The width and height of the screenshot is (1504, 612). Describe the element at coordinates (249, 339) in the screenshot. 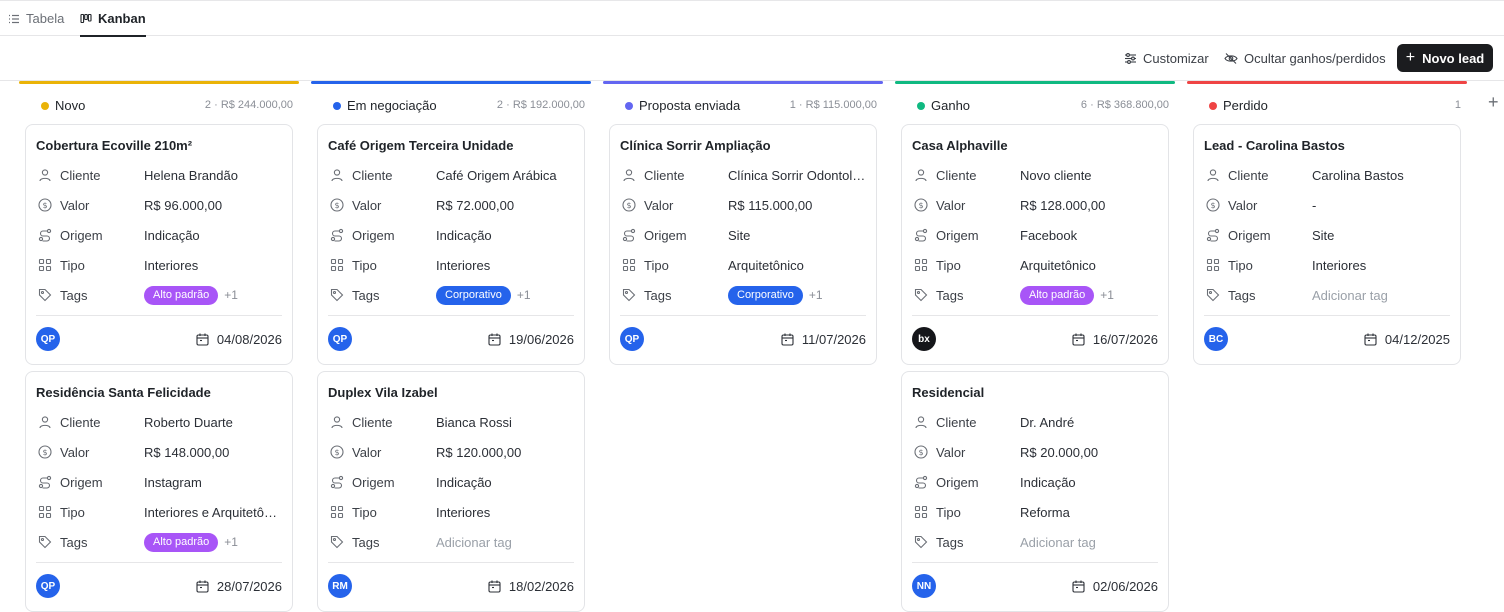

I see `due-date-text: 04/08/2026` at that location.